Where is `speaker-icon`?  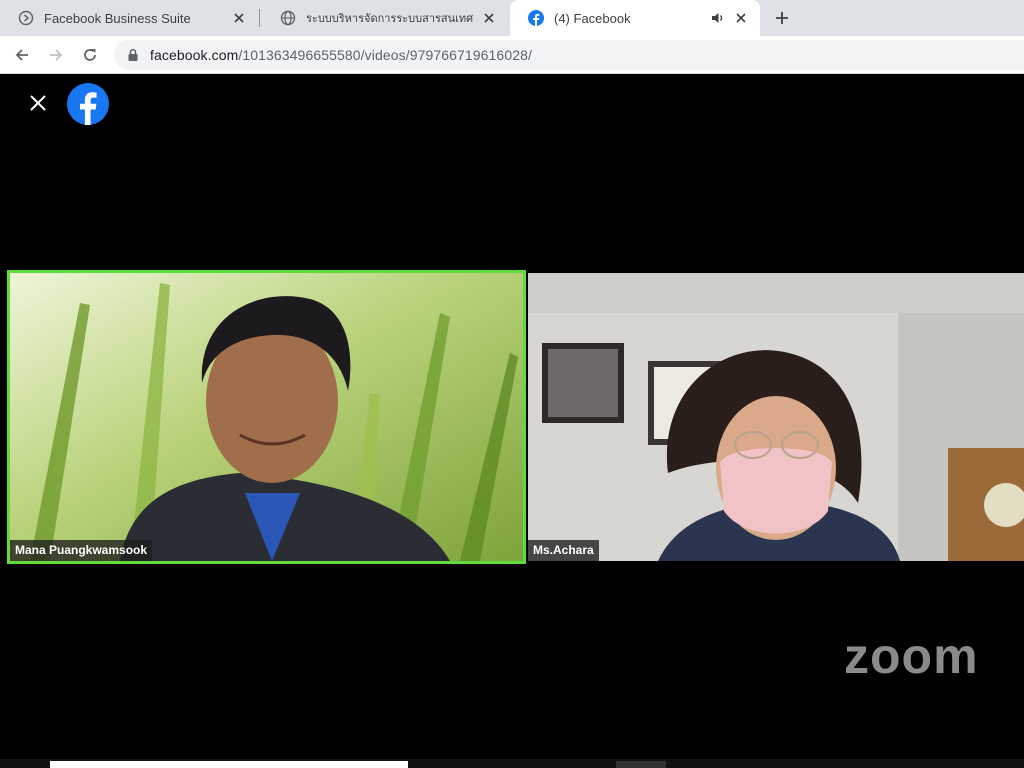
speaker-icon is located at coordinates (718, 18).